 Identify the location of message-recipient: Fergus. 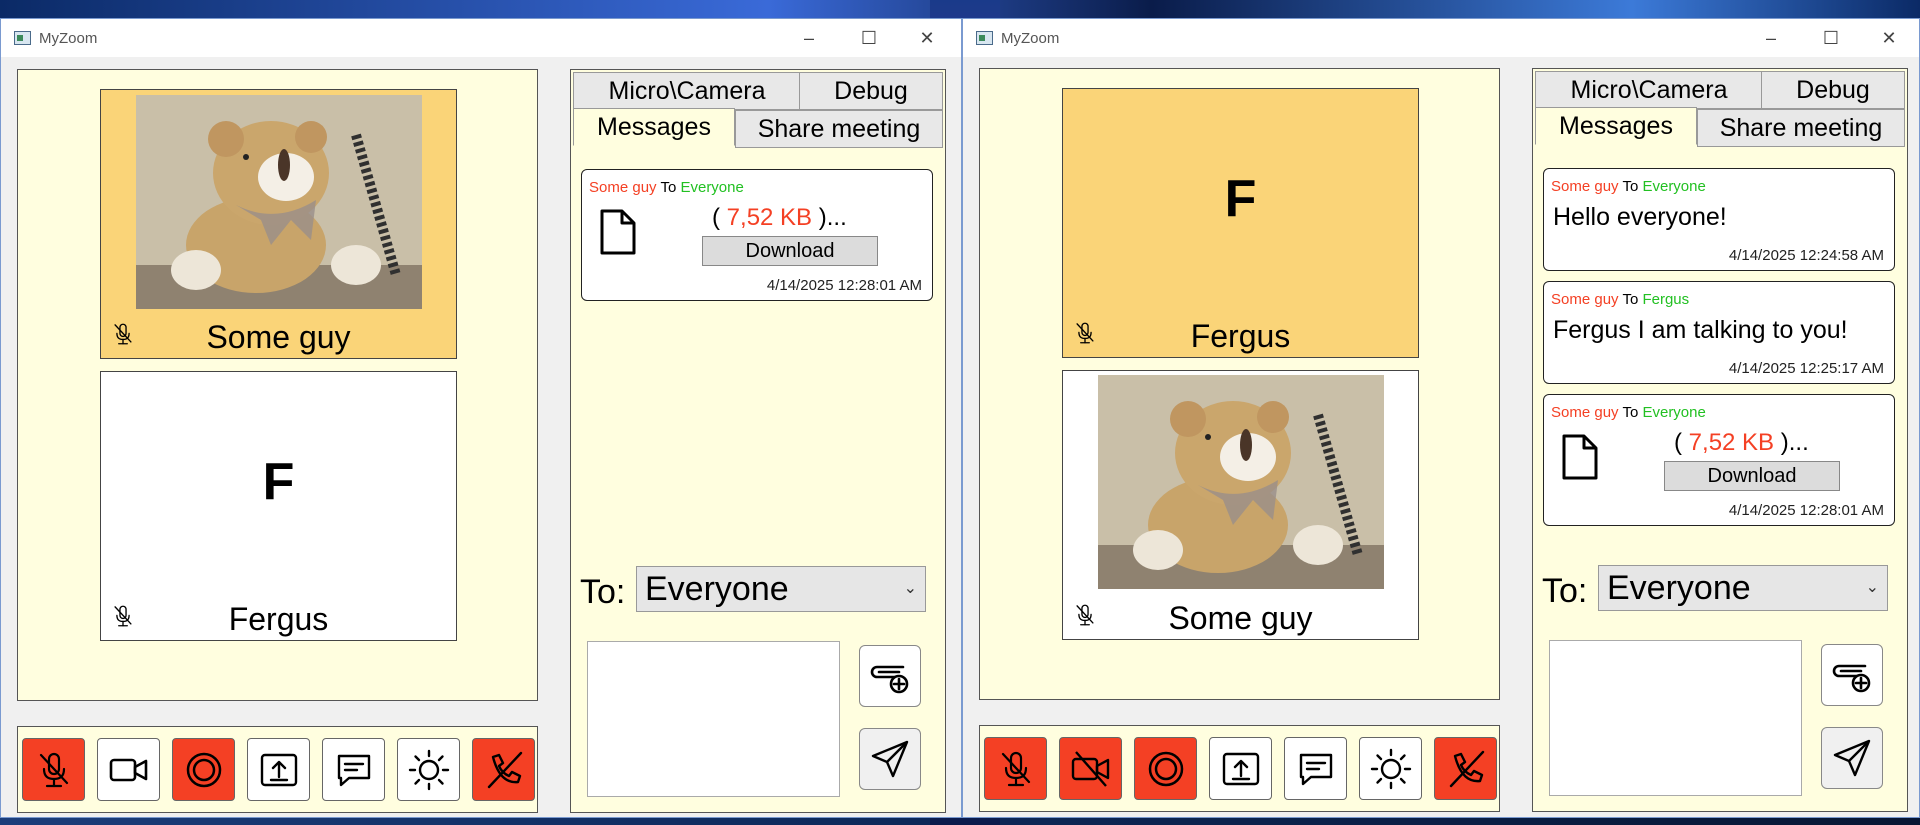
(1666, 299).